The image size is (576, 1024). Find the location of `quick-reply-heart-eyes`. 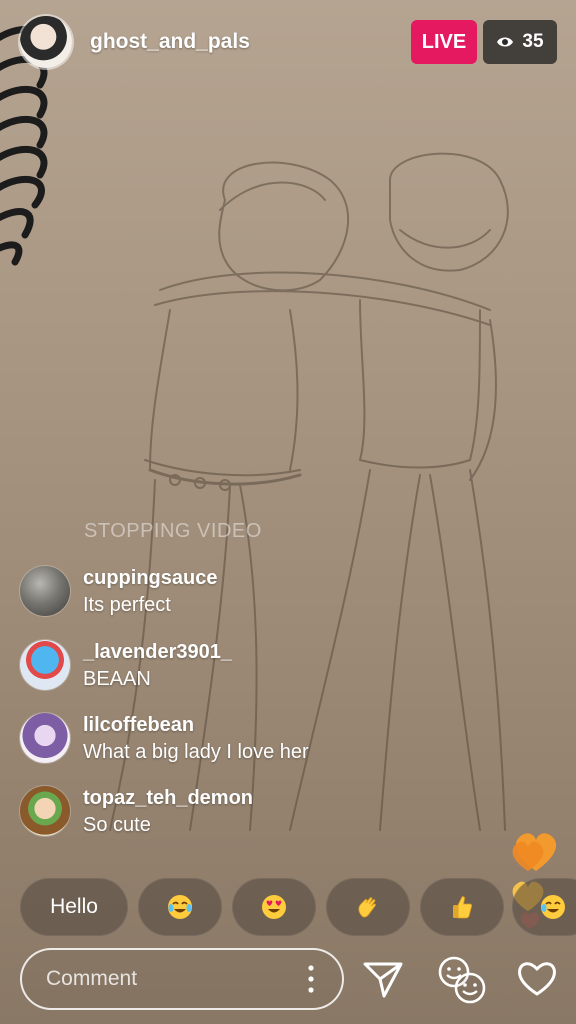

quick-reply-heart-eyes is located at coordinates (274, 907).